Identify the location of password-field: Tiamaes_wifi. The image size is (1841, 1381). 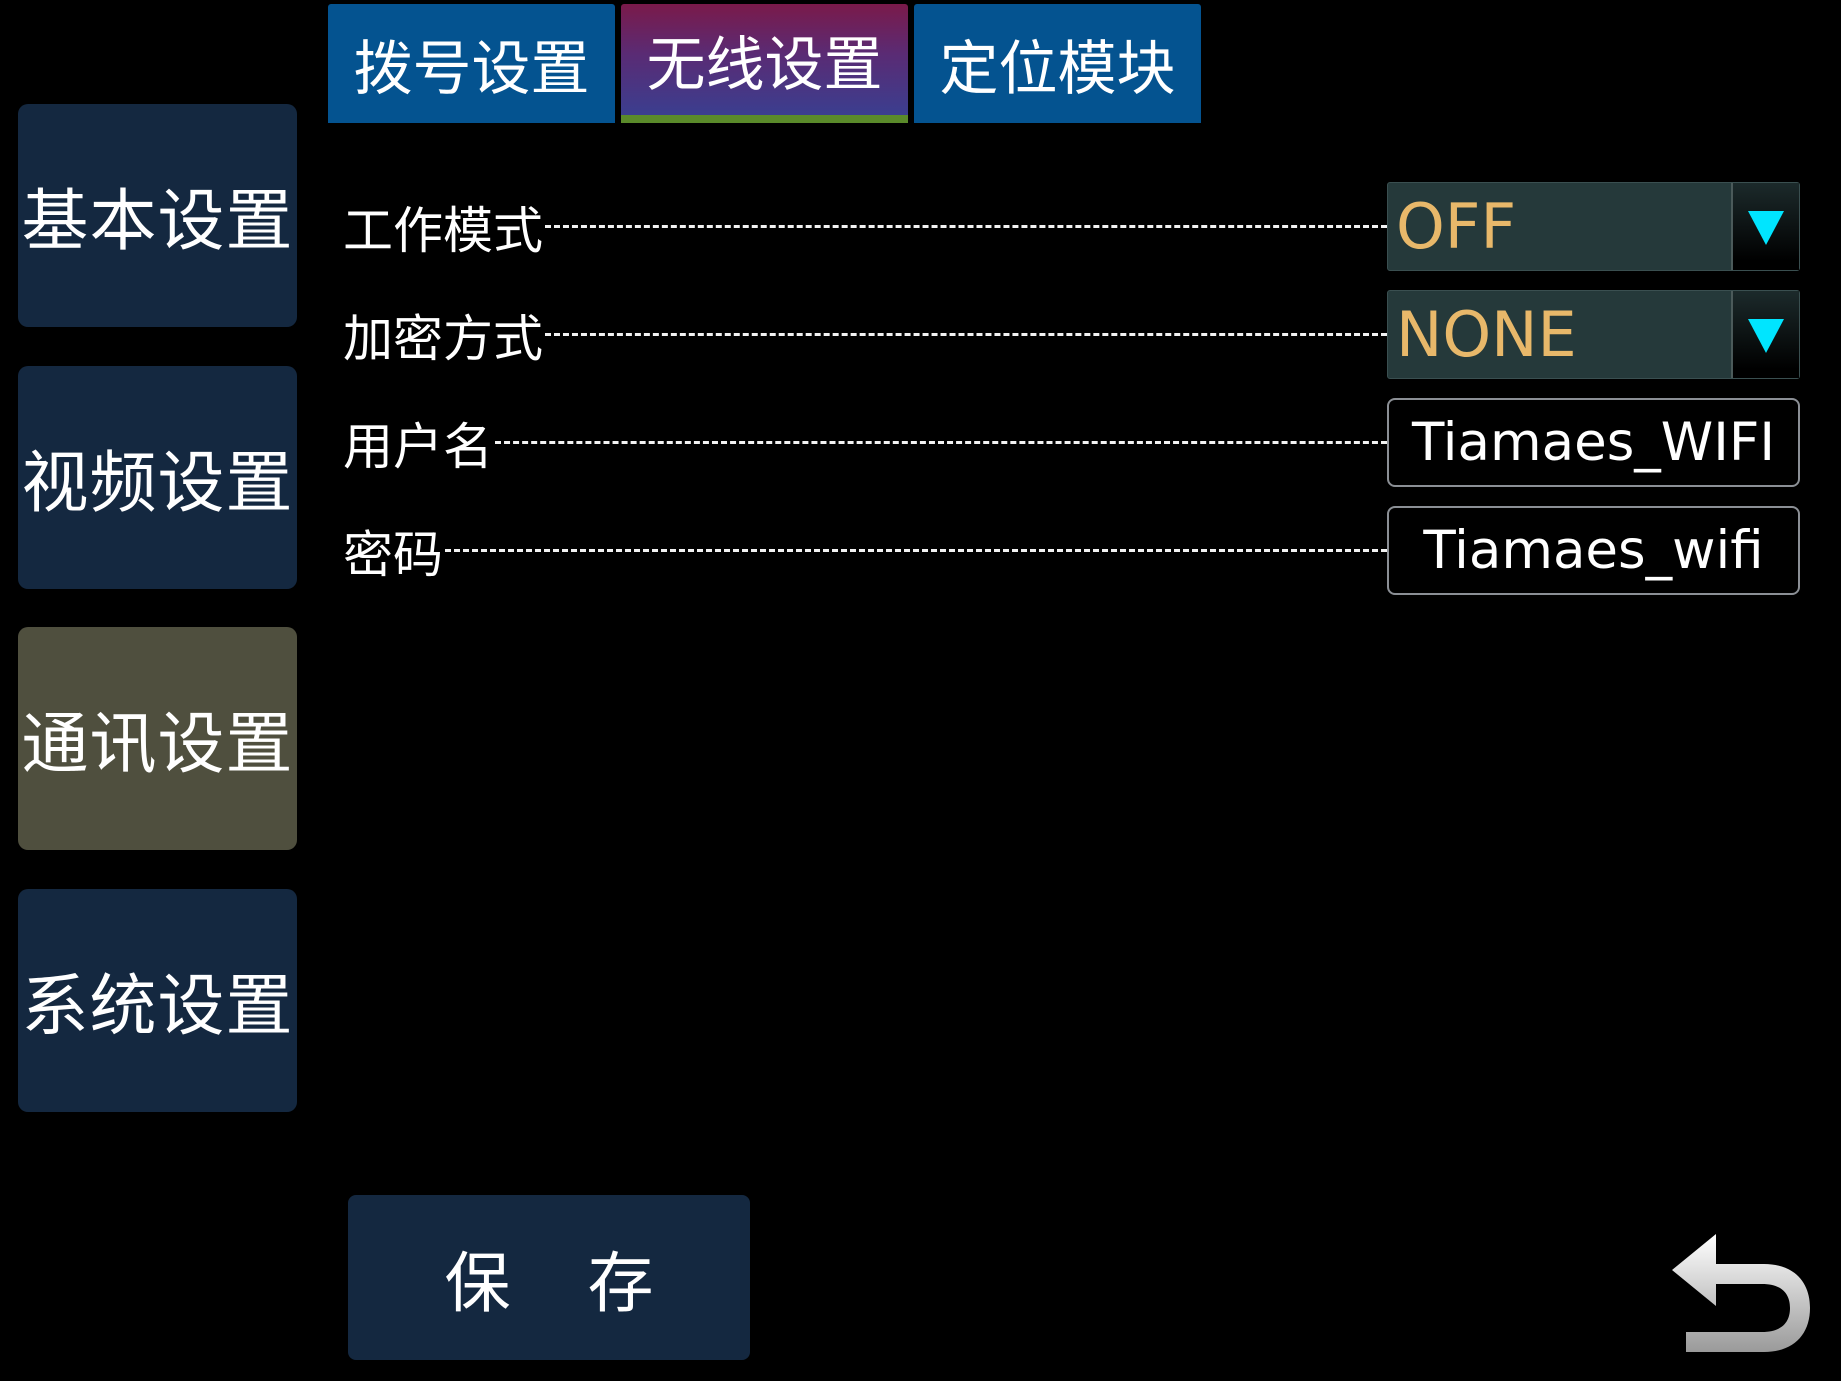
(1593, 550).